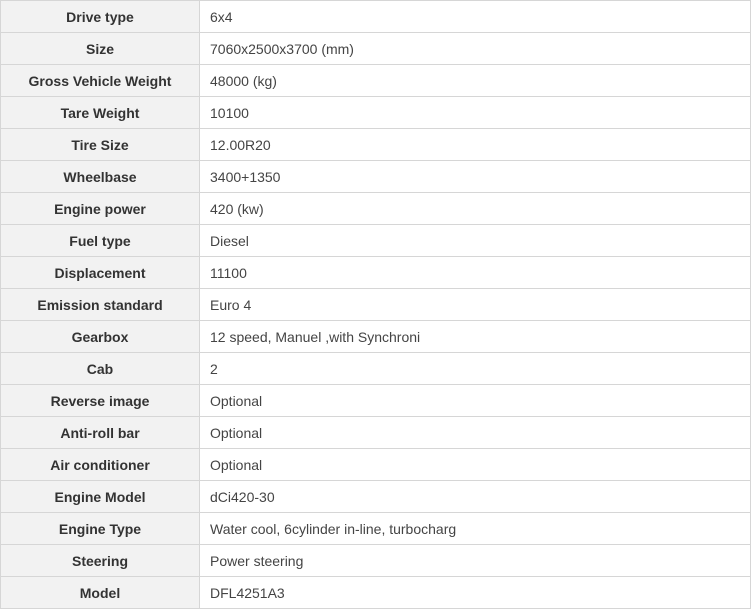 This screenshot has height=610, width=752. What do you see at coordinates (475, 240) in the screenshot?
I see `row-value: Diesel` at bounding box center [475, 240].